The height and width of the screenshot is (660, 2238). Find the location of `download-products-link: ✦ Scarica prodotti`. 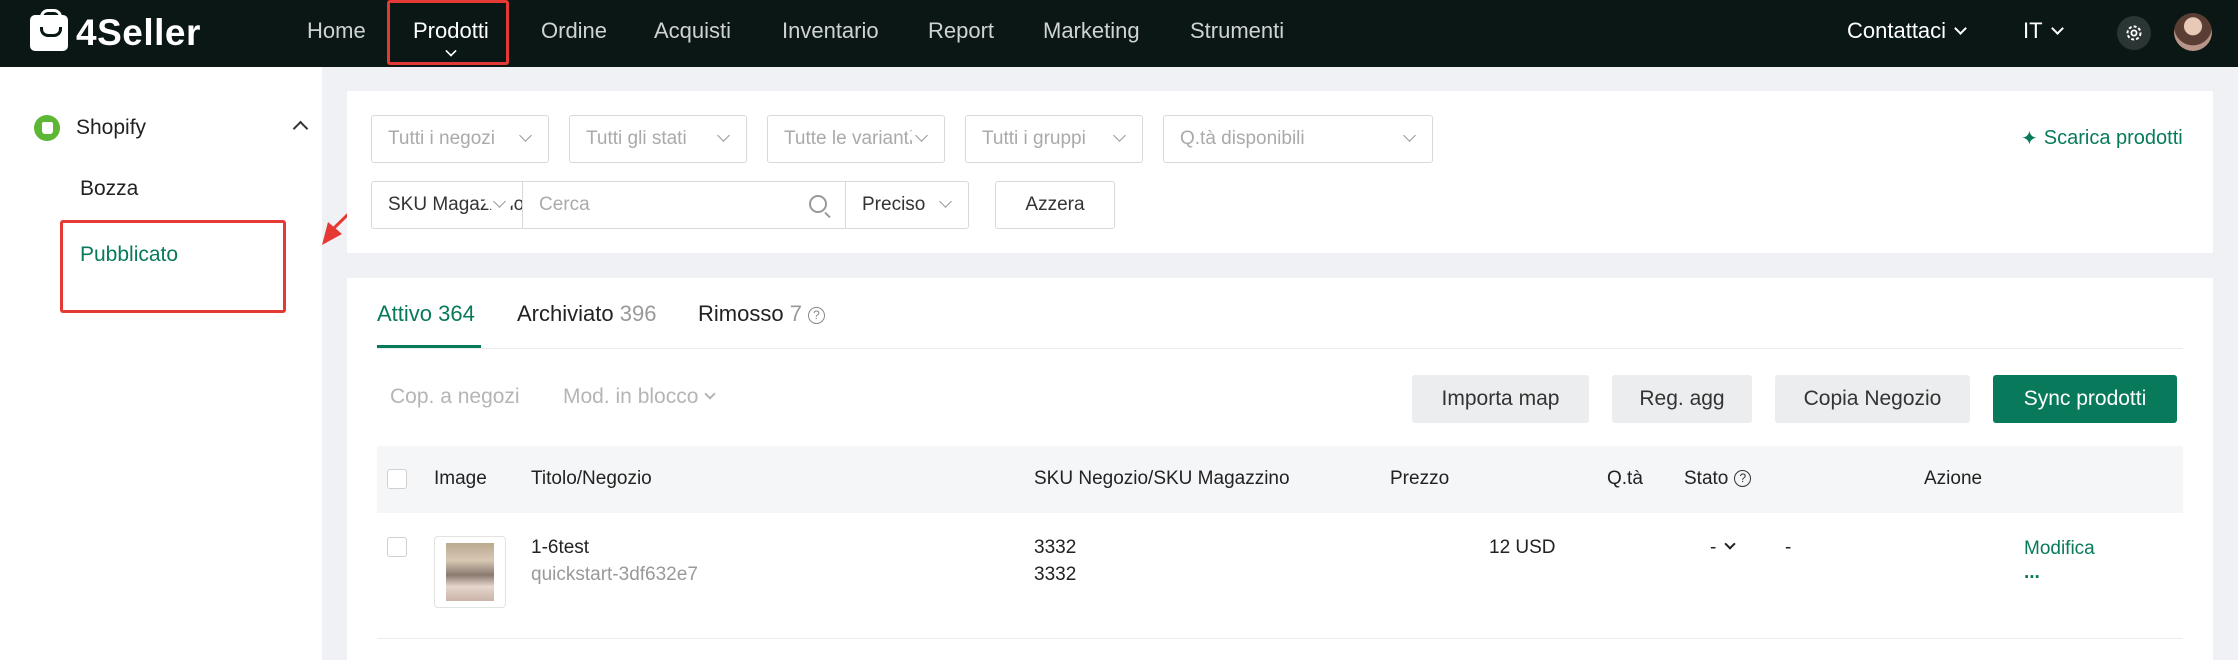

download-products-link: ✦ Scarica prodotti is located at coordinates (2102, 138).